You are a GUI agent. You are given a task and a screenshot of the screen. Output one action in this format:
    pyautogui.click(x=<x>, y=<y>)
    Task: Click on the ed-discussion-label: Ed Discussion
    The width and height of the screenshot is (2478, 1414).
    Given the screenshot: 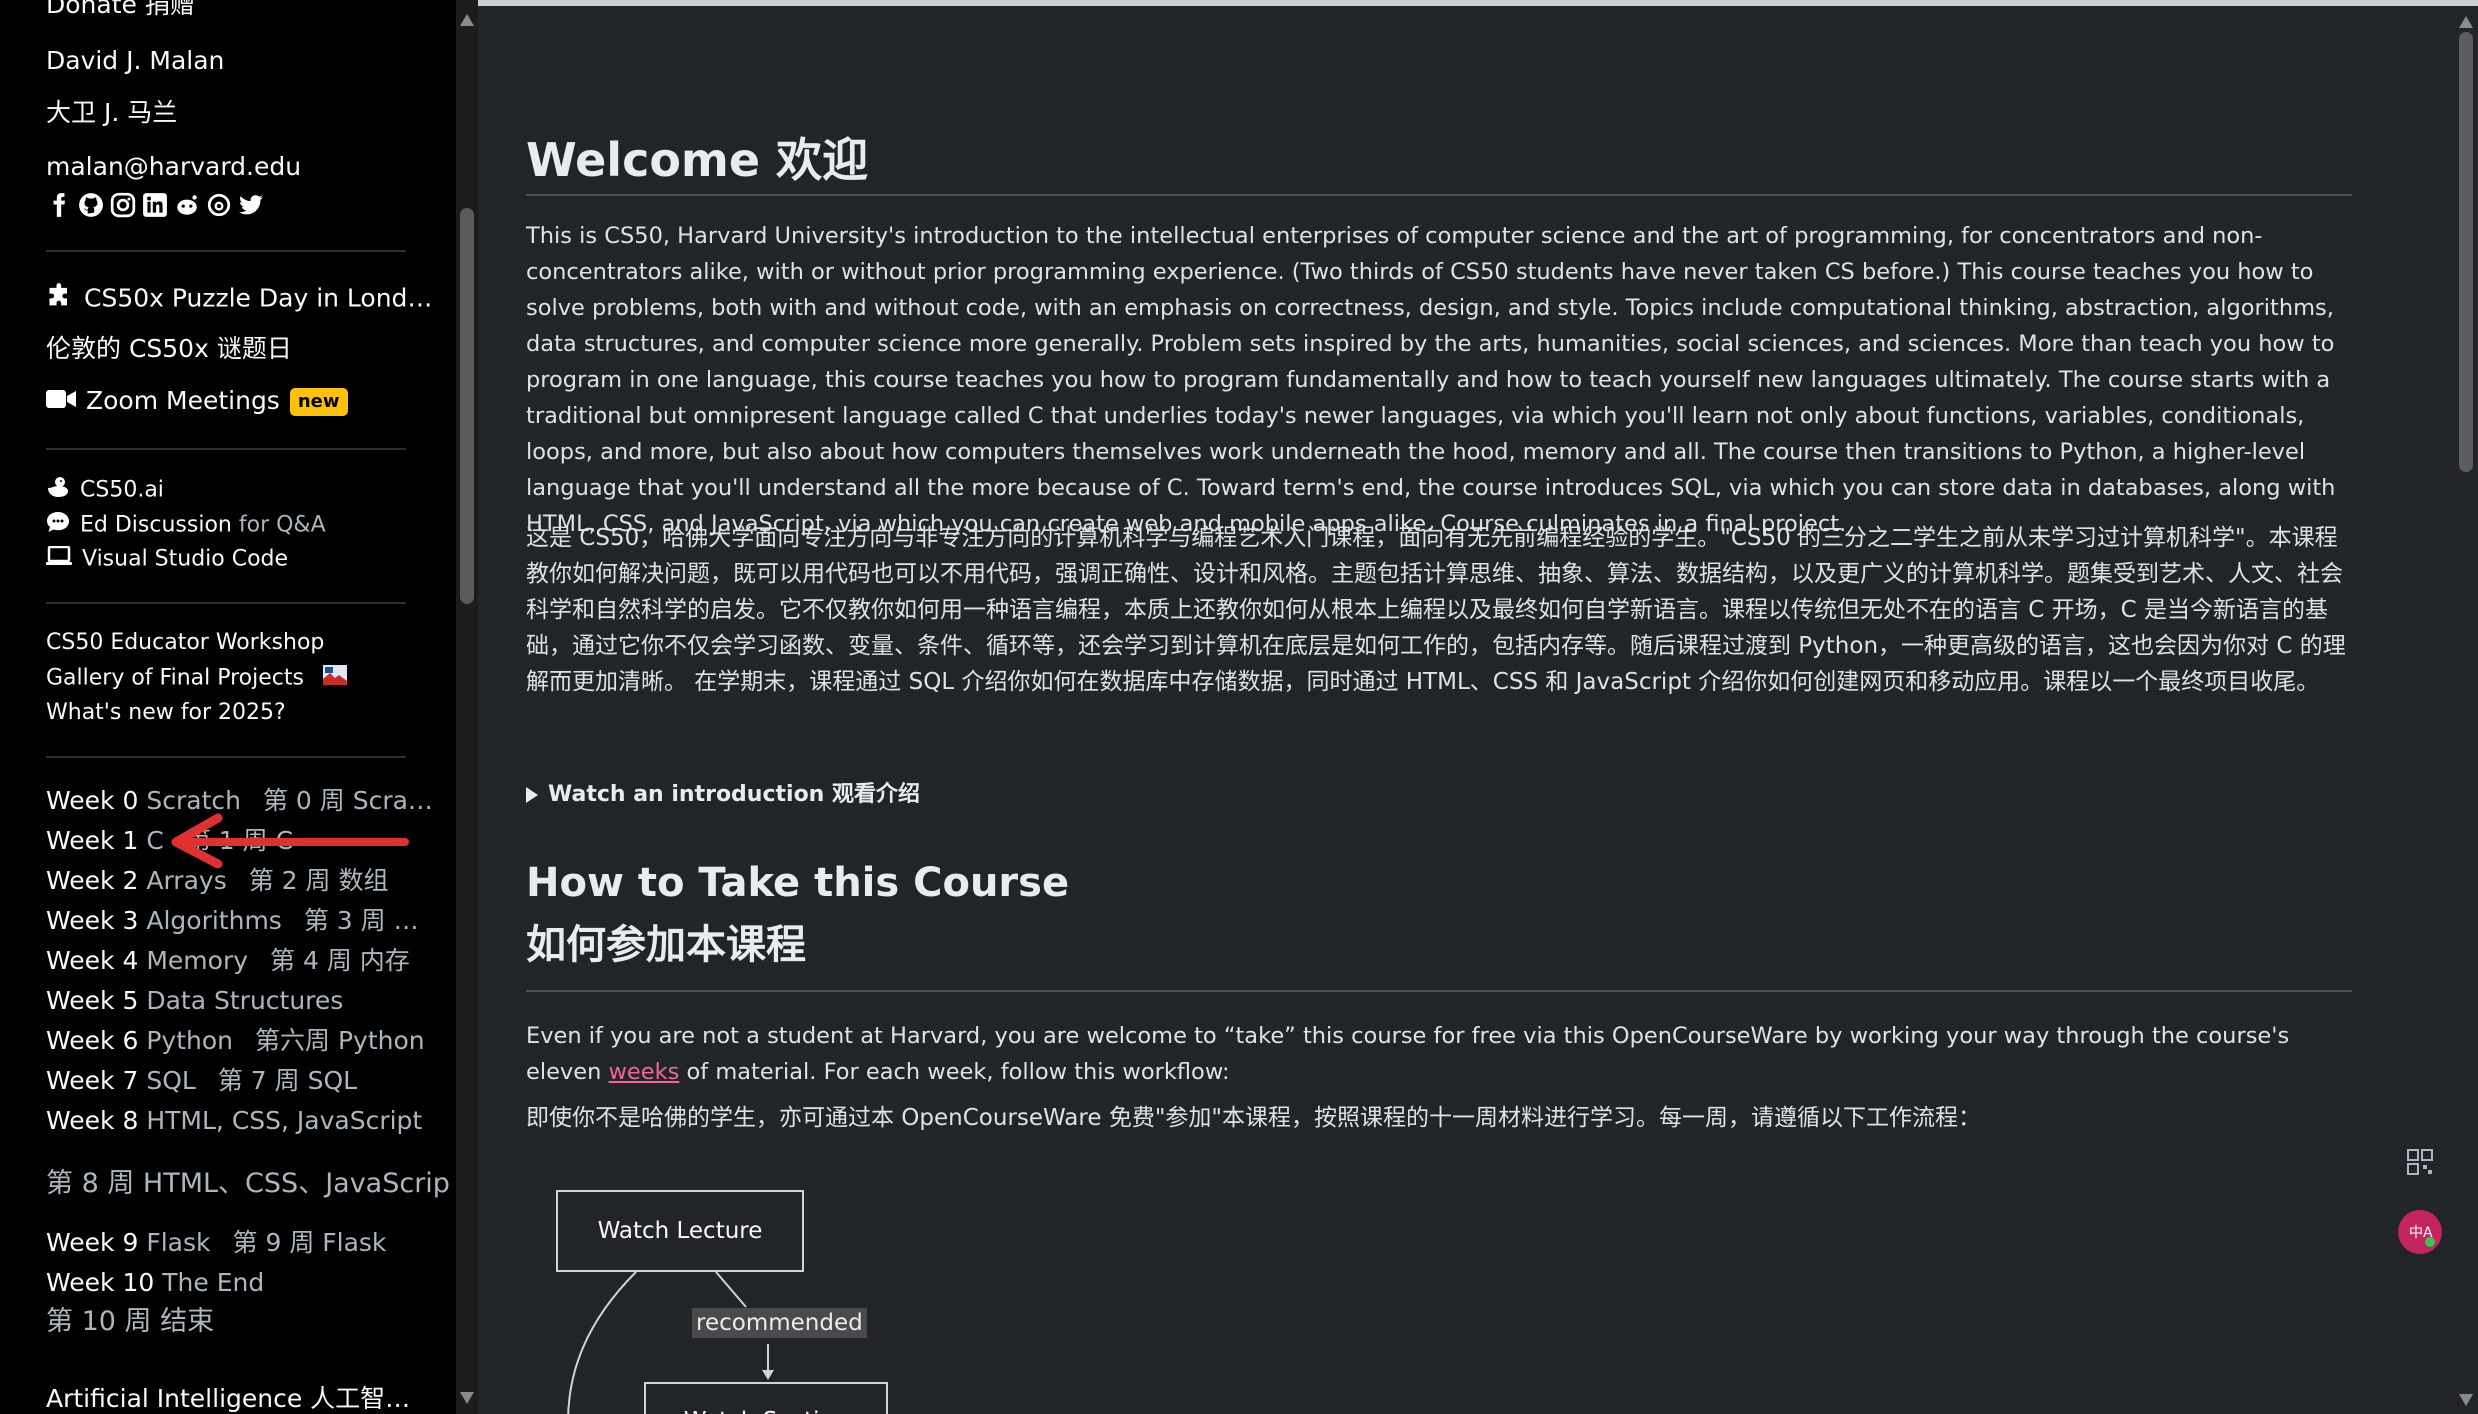 What is the action you would take?
    pyautogui.click(x=156, y=525)
    